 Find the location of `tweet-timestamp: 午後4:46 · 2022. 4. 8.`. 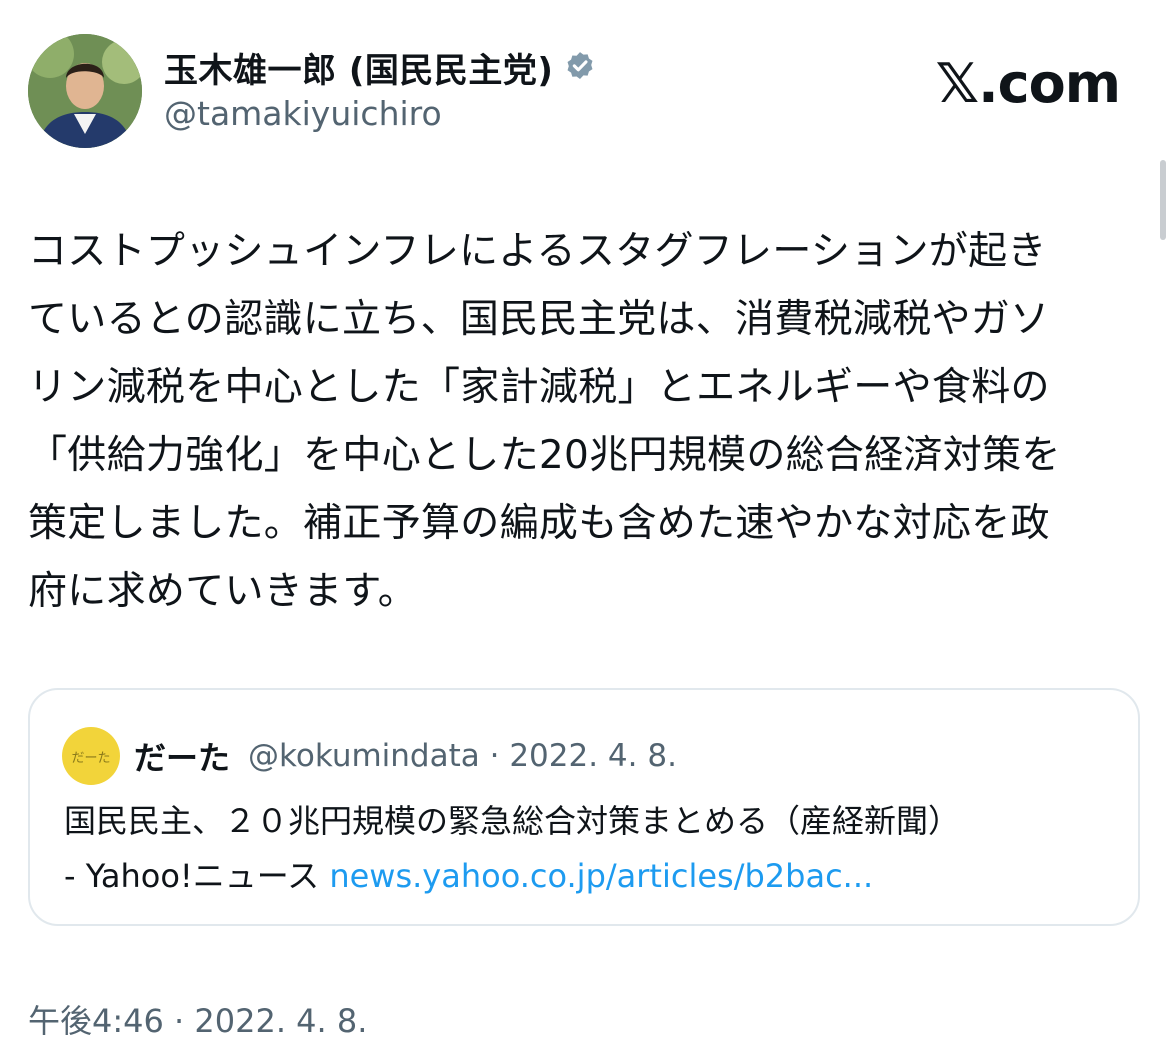

tweet-timestamp: 午後4:46 · 2022. 4. 8. is located at coordinates (197, 1019).